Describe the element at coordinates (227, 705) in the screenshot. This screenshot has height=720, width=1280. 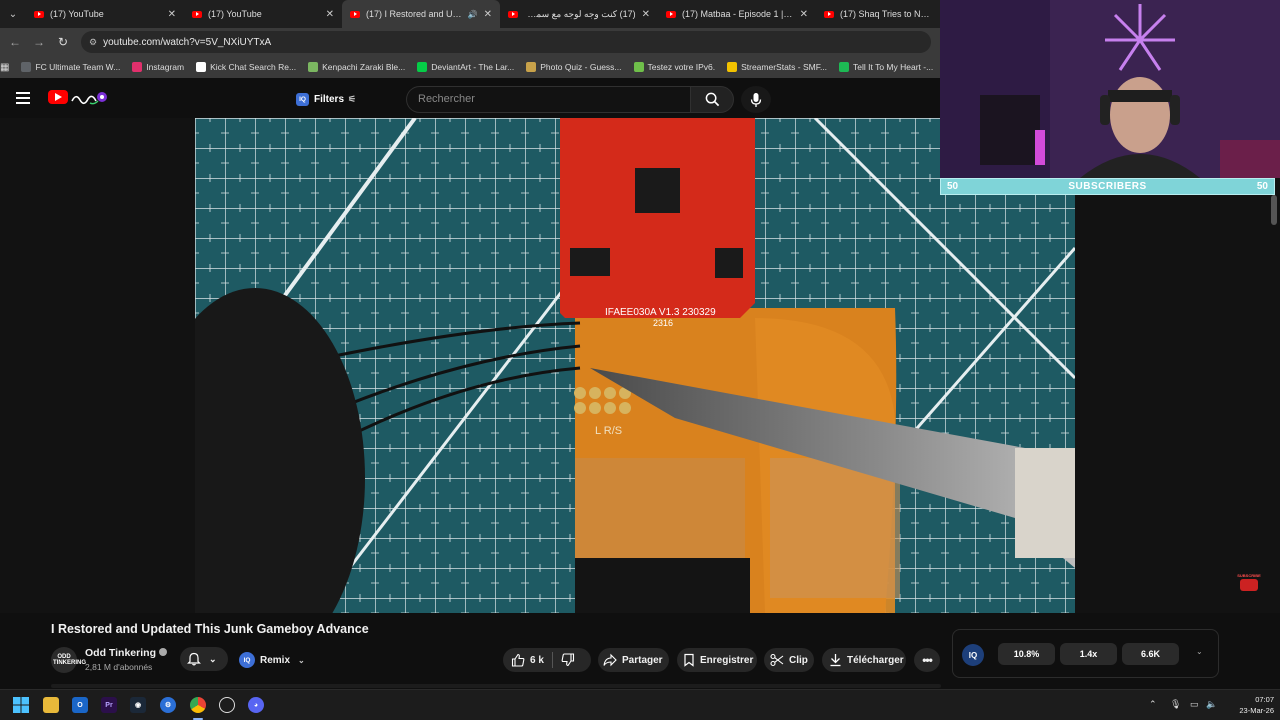
I see `obs-icon` at that location.